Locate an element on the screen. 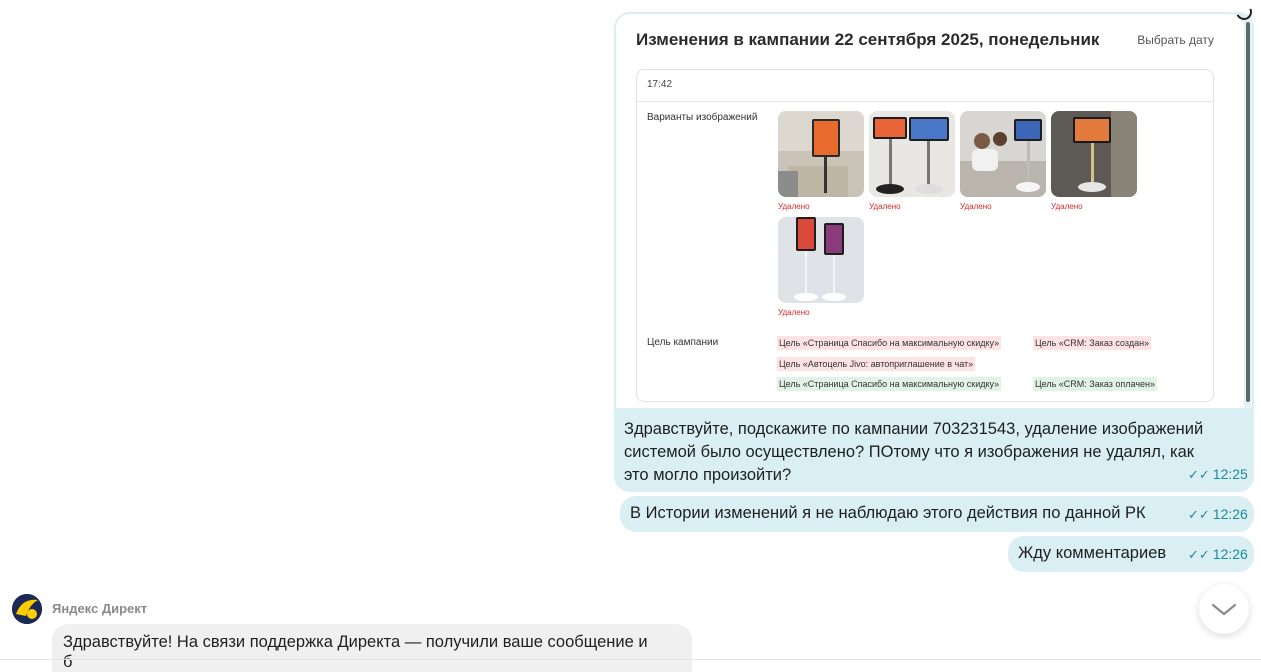 Image resolution: width=1261 pixels, height=672 pixels. message-line: это могло произойти? is located at coordinates (708, 475).